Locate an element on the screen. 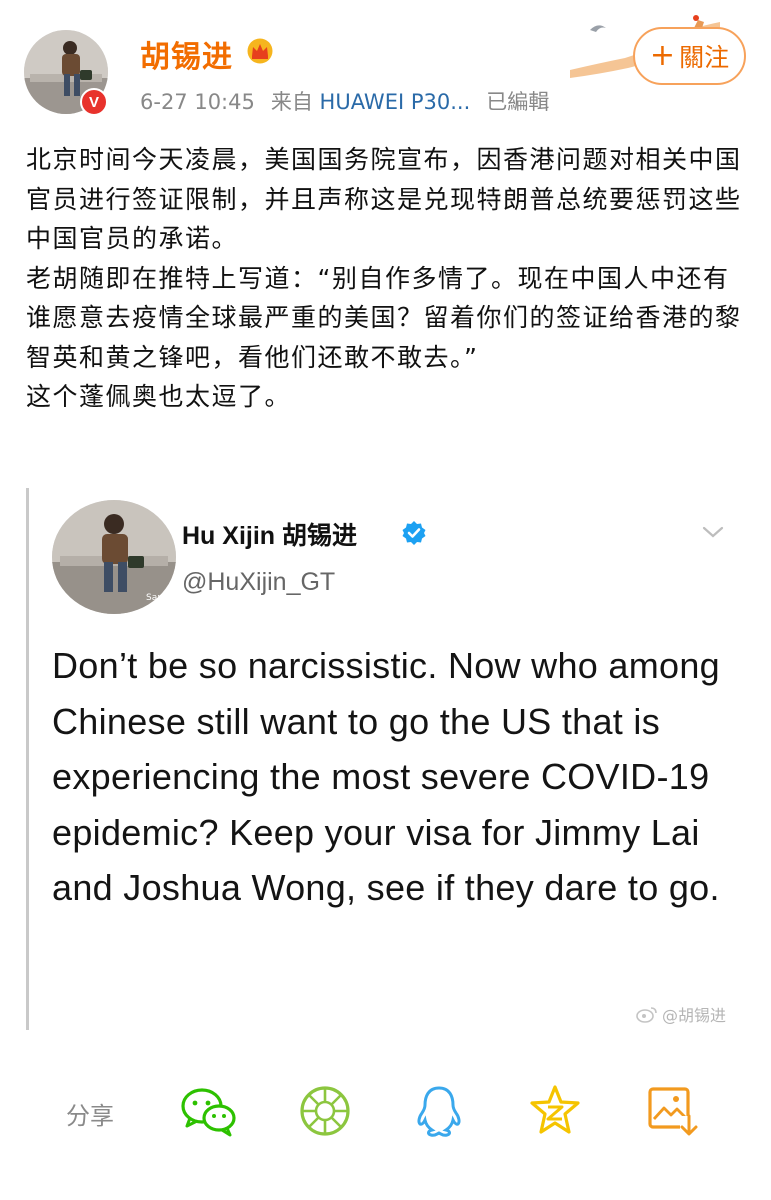 This screenshot has width=771, height=1200. watermark-text: @胡锡进 is located at coordinates (694, 1015).